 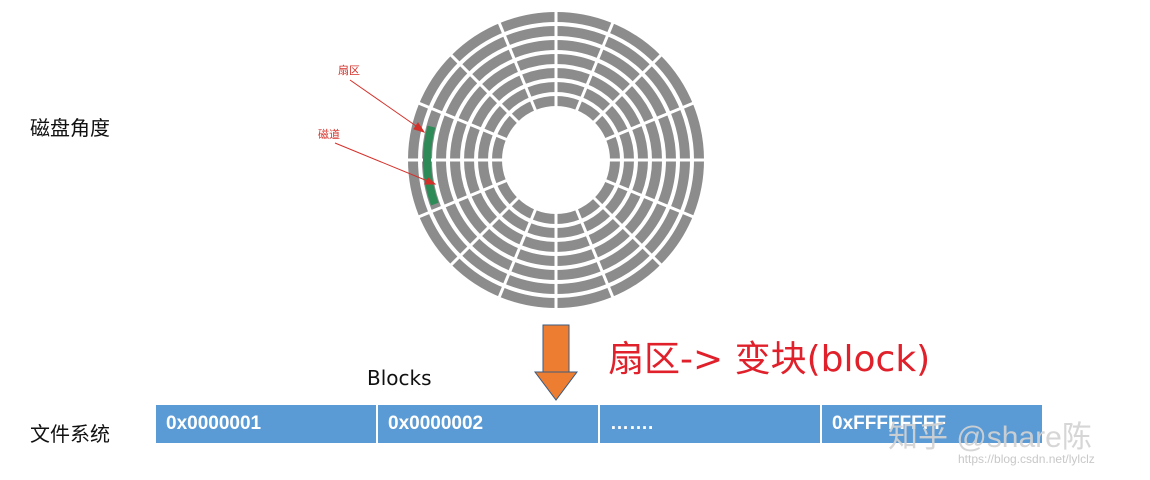 I want to click on sector-annotation-arrow, so click(x=384, y=104).